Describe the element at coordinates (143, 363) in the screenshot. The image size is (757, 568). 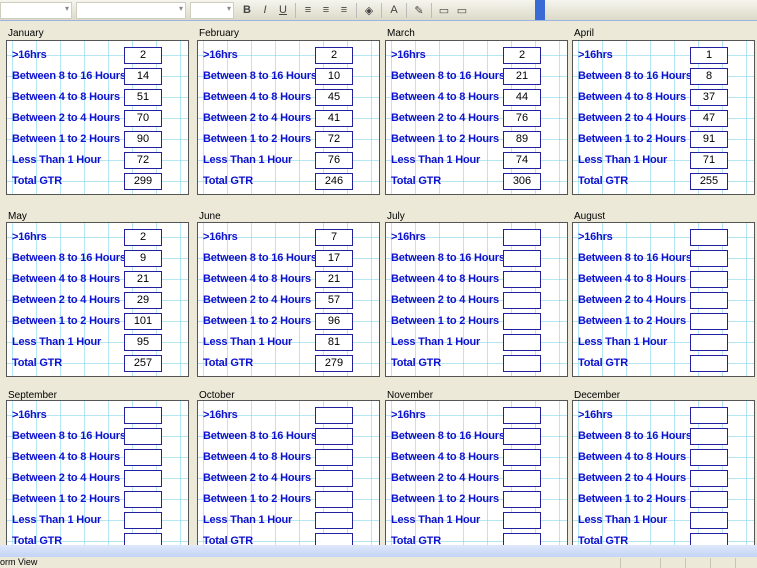
I see `stat-value-field: 257` at that location.